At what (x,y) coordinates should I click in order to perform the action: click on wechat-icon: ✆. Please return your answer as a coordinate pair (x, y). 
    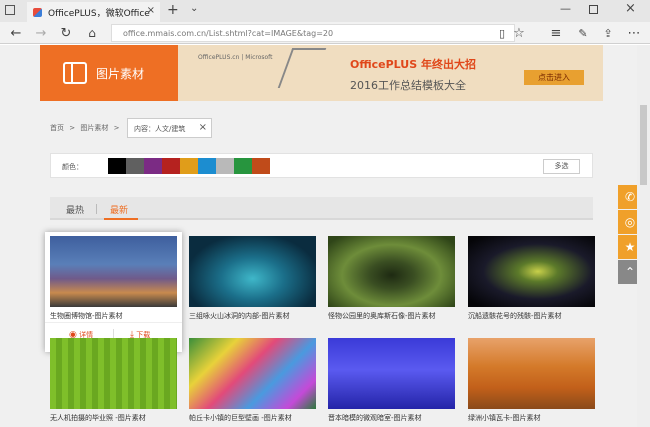
    Looking at the image, I should click on (627, 197).